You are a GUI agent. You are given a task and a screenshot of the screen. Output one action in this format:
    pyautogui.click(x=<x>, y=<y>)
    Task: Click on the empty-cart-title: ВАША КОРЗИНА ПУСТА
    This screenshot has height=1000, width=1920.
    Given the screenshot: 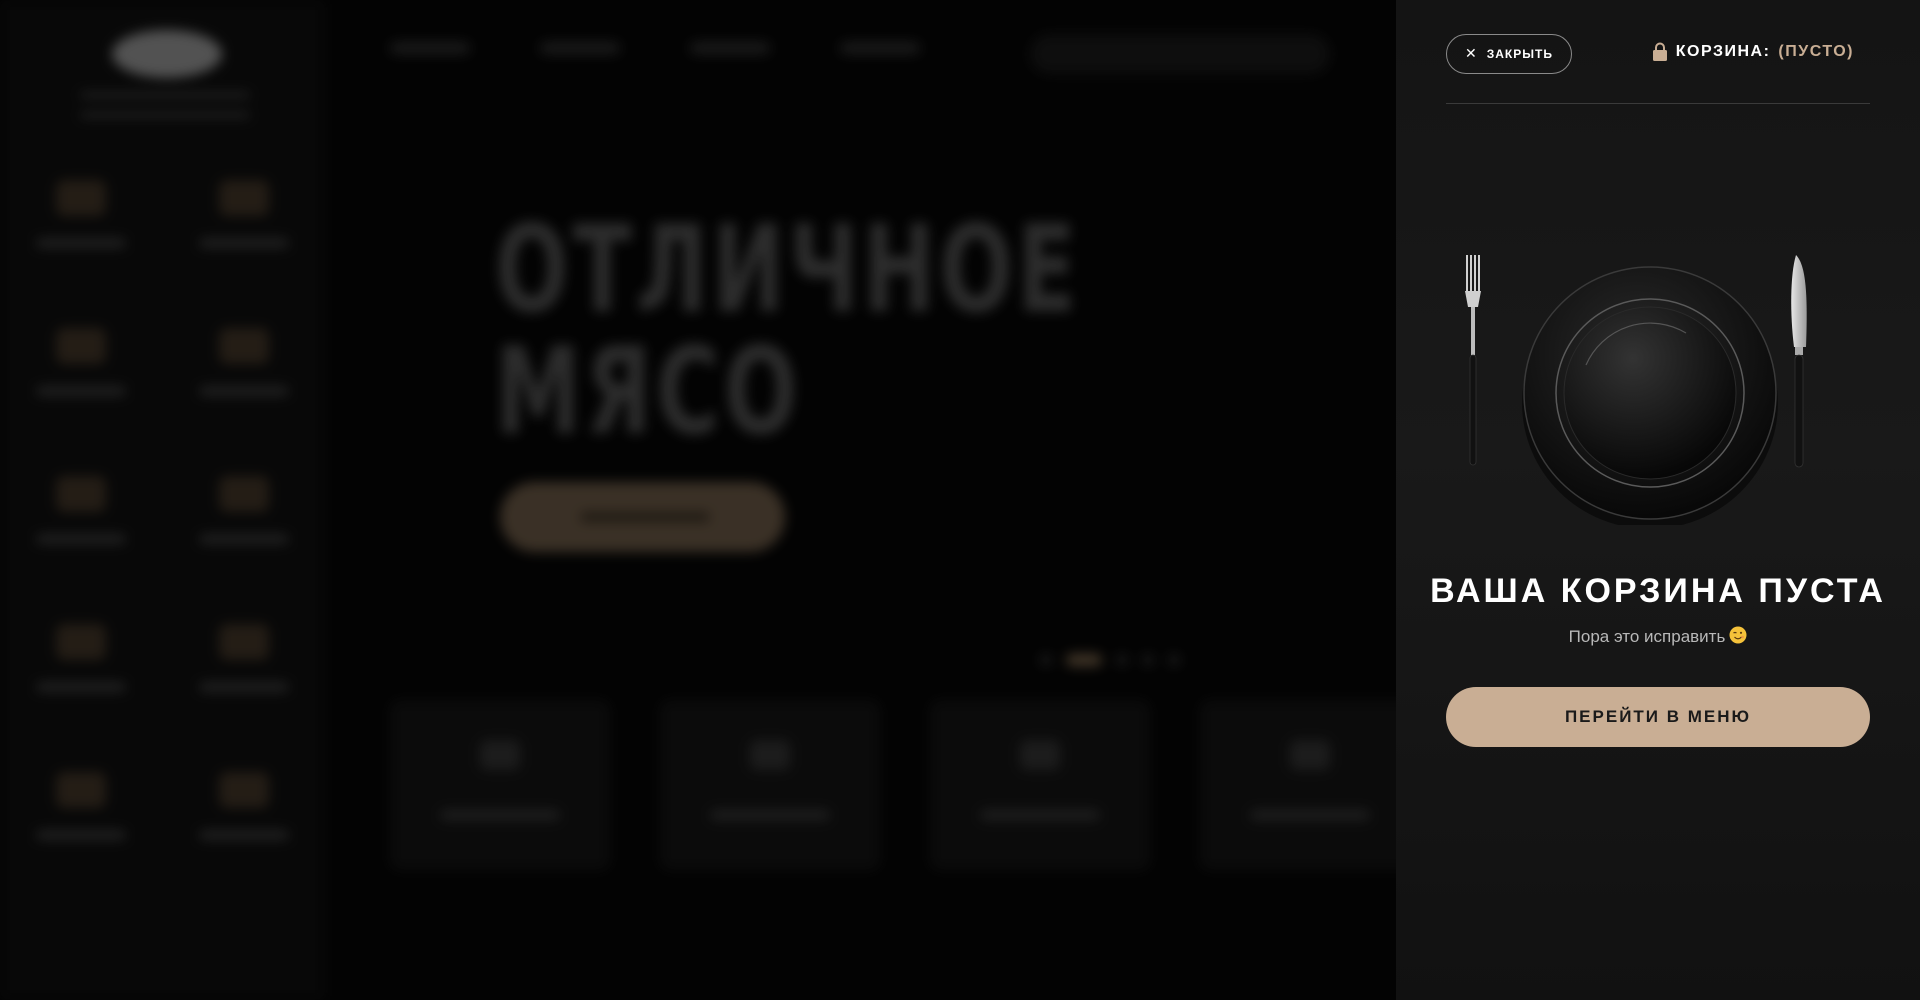 What is the action you would take?
    pyautogui.click(x=1658, y=591)
    